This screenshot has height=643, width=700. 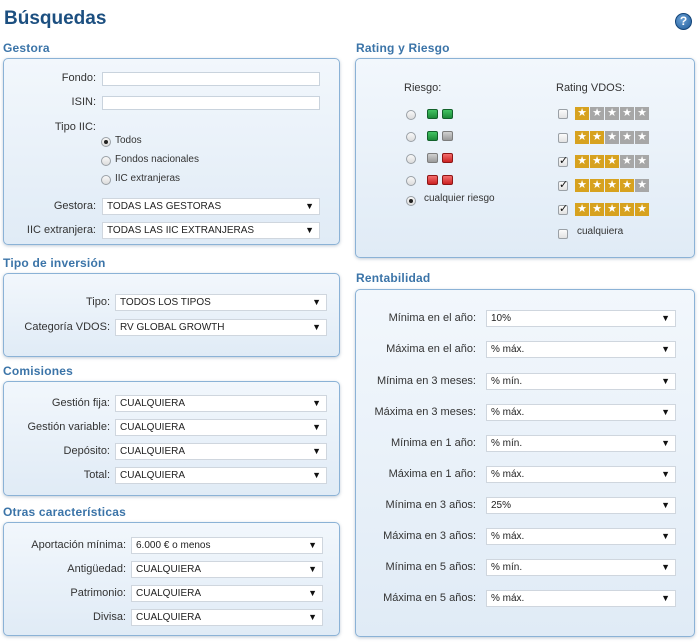 What do you see at coordinates (106, 142) in the screenshot?
I see `tipo-todos-radio` at bounding box center [106, 142].